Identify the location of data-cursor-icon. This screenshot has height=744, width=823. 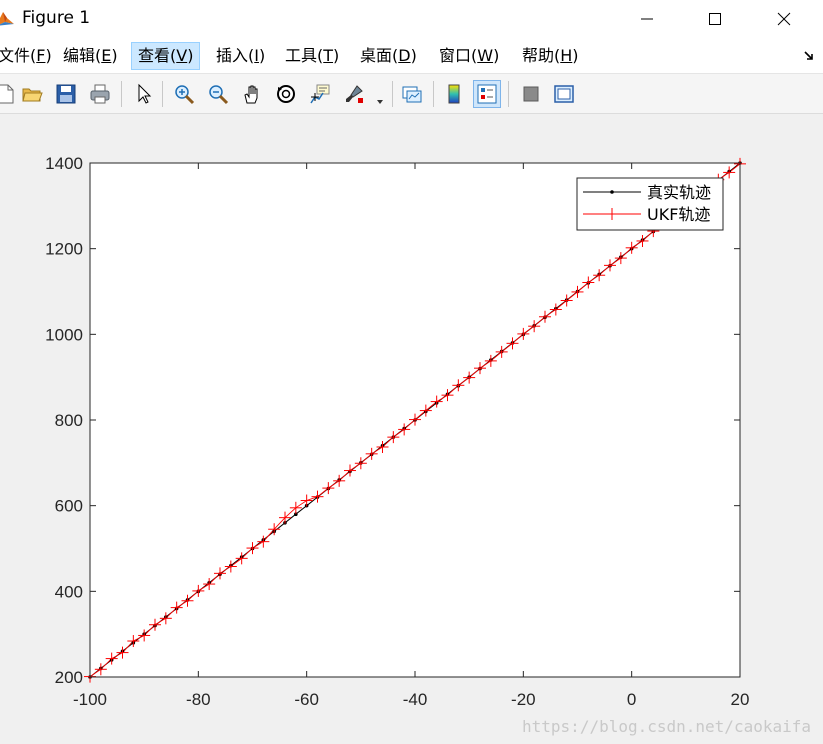
(320, 94).